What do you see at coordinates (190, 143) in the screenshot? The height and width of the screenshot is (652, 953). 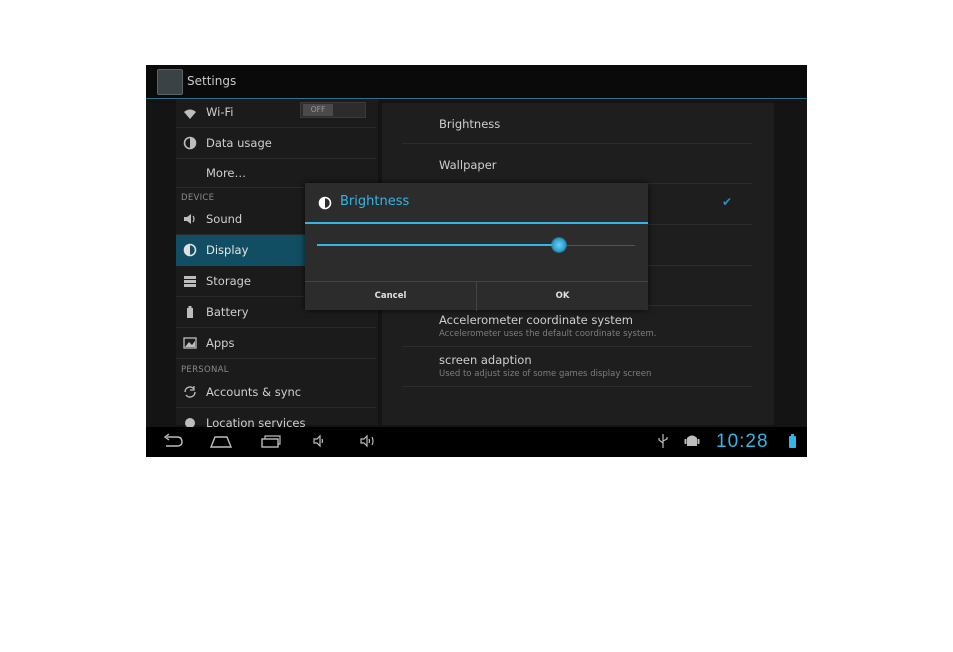 I see `data-usage-icon` at bounding box center [190, 143].